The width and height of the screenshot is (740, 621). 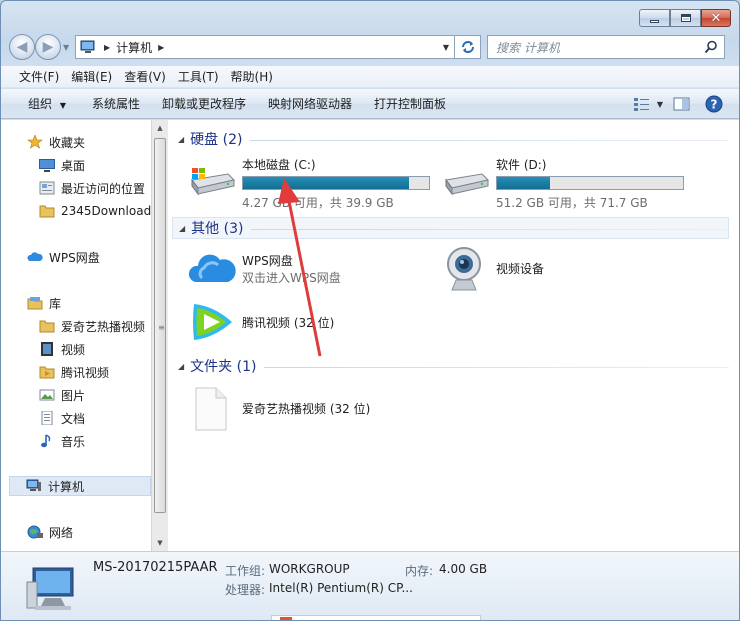 I want to click on drive-d-usage-fill, so click(x=524, y=183).